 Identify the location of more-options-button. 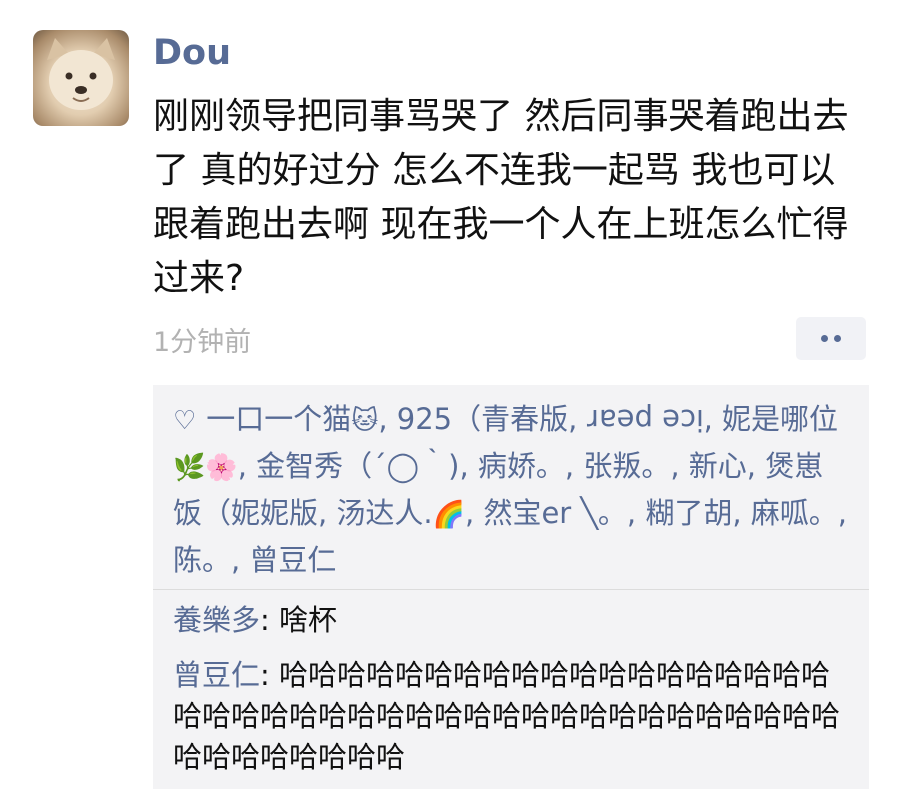
(831, 338).